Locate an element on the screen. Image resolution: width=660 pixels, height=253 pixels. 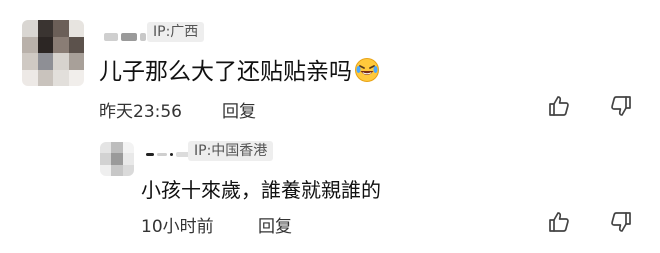
reply-text: 小孩十來歲，誰養就親誰的 is located at coordinates (261, 190).